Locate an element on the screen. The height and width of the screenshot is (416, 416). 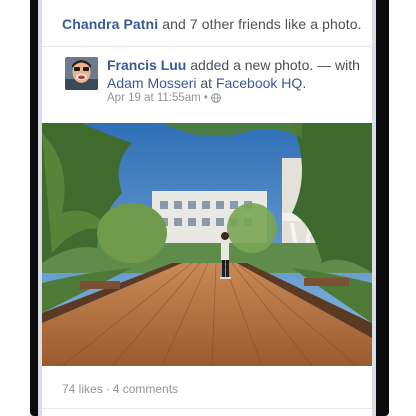
place-link: Facebook HQ is located at coordinates (259, 83).